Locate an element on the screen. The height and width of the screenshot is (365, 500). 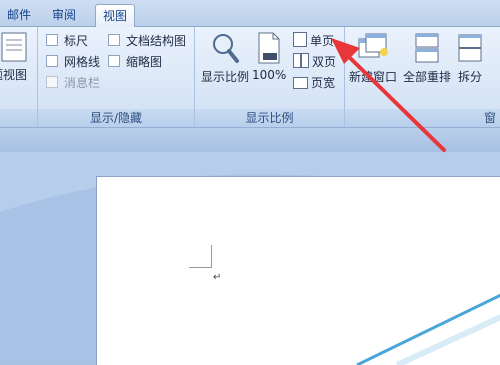
ruler-checkbox-box is located at coordinates (52, 40).